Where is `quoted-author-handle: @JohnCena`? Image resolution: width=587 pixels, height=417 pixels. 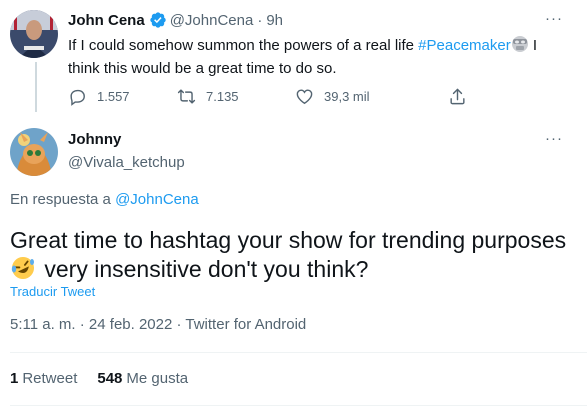 quoted-author-handle: @JohnCena is located at coordinates (212, 20).